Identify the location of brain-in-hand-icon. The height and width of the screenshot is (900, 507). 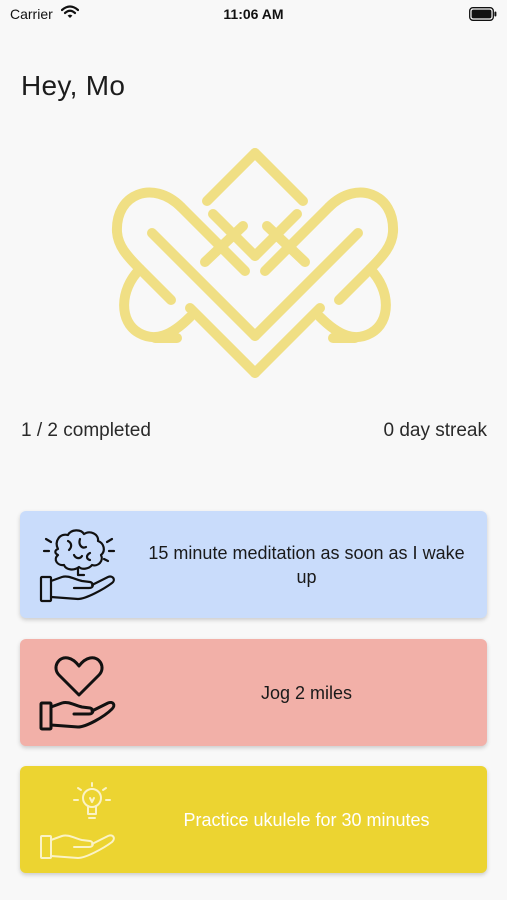
(79, 565).